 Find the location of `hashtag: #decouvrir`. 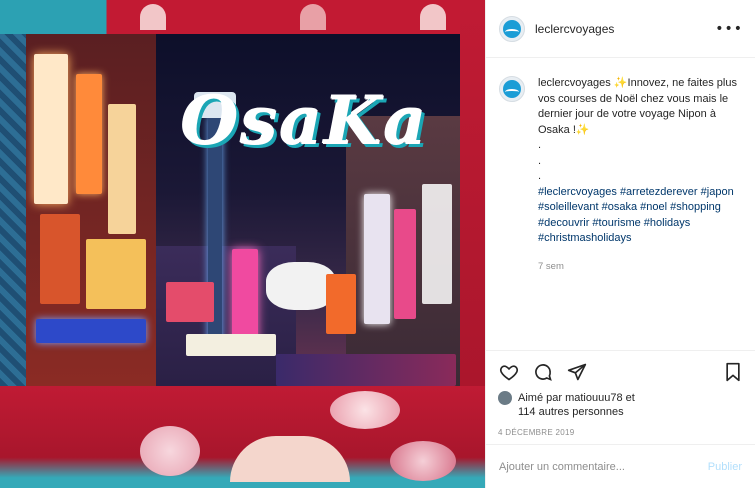

hashtag: #decouvrir is located at coordinates (563, 223).